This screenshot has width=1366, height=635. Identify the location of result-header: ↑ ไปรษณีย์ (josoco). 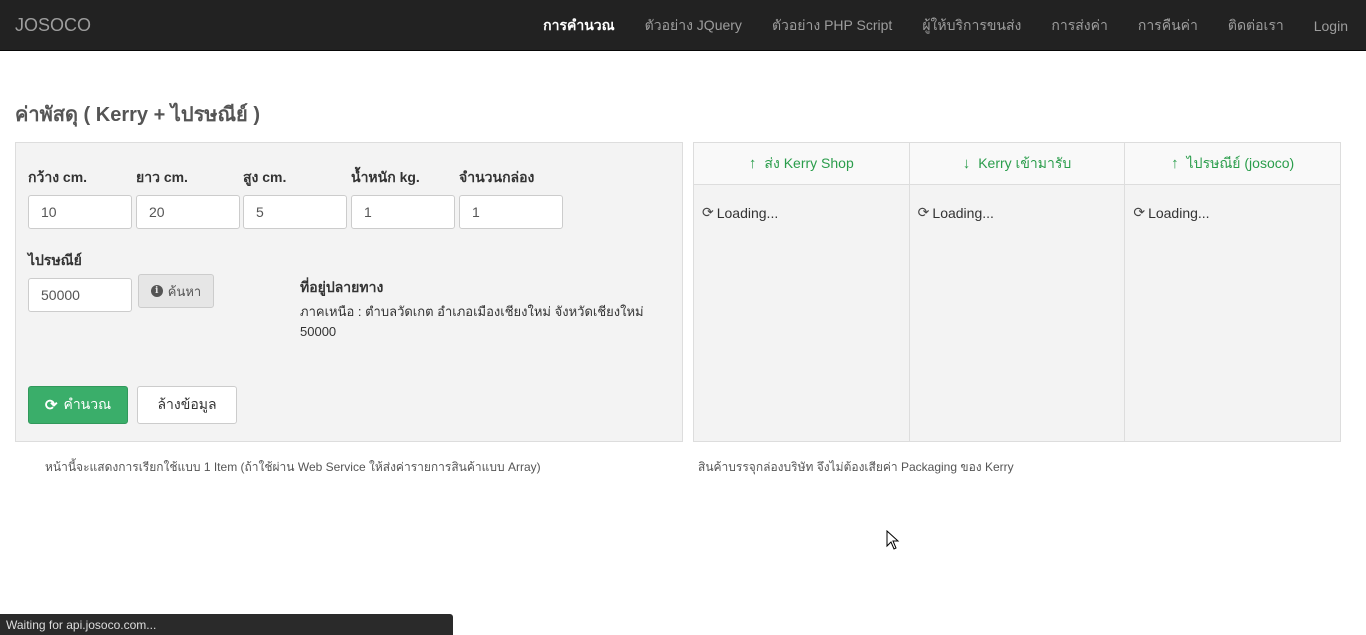
(1233, 164).